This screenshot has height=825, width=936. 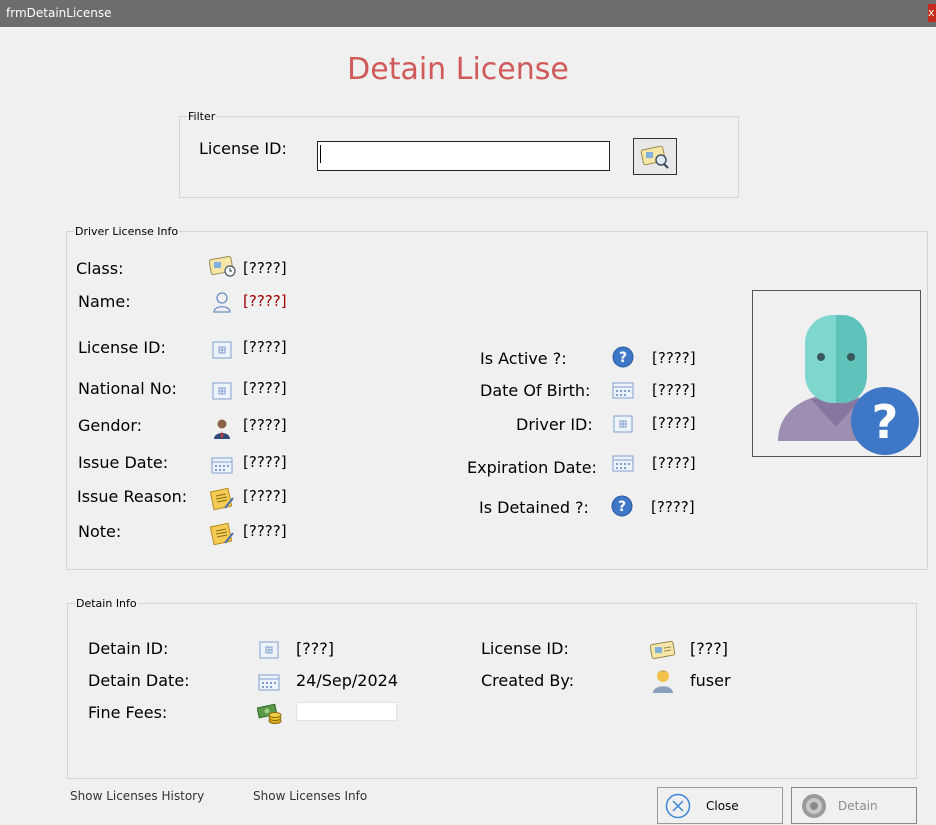 I want to click on name-label: Name:, so click(x=104, y=301).